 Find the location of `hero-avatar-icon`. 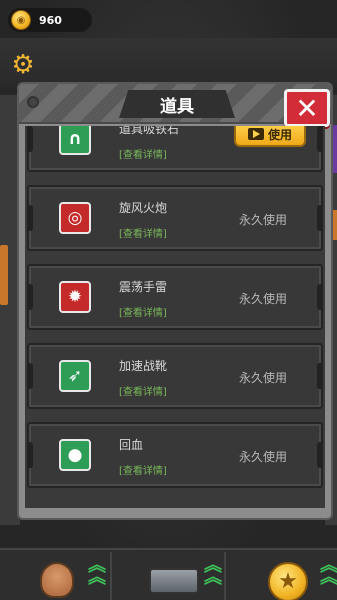

hero-avatar-icon is located at coordinates (57, 580).